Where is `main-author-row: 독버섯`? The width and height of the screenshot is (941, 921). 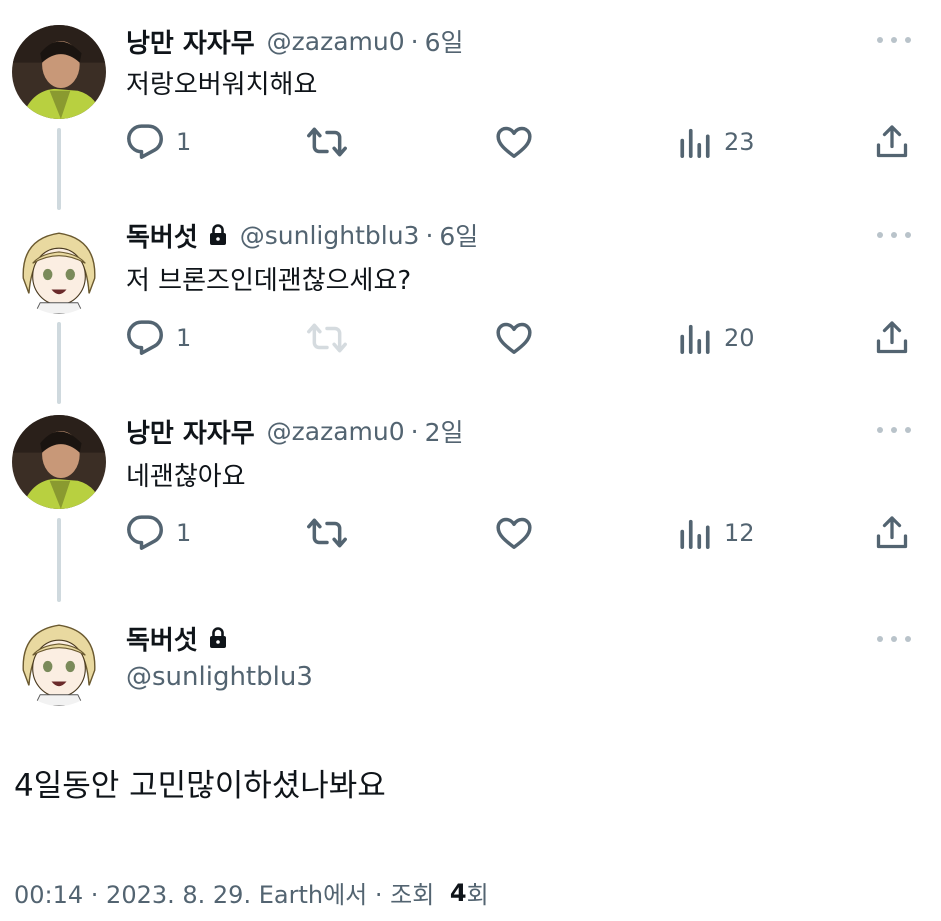 main-author-row: 독버섯 is located at coordinates (177, 638).